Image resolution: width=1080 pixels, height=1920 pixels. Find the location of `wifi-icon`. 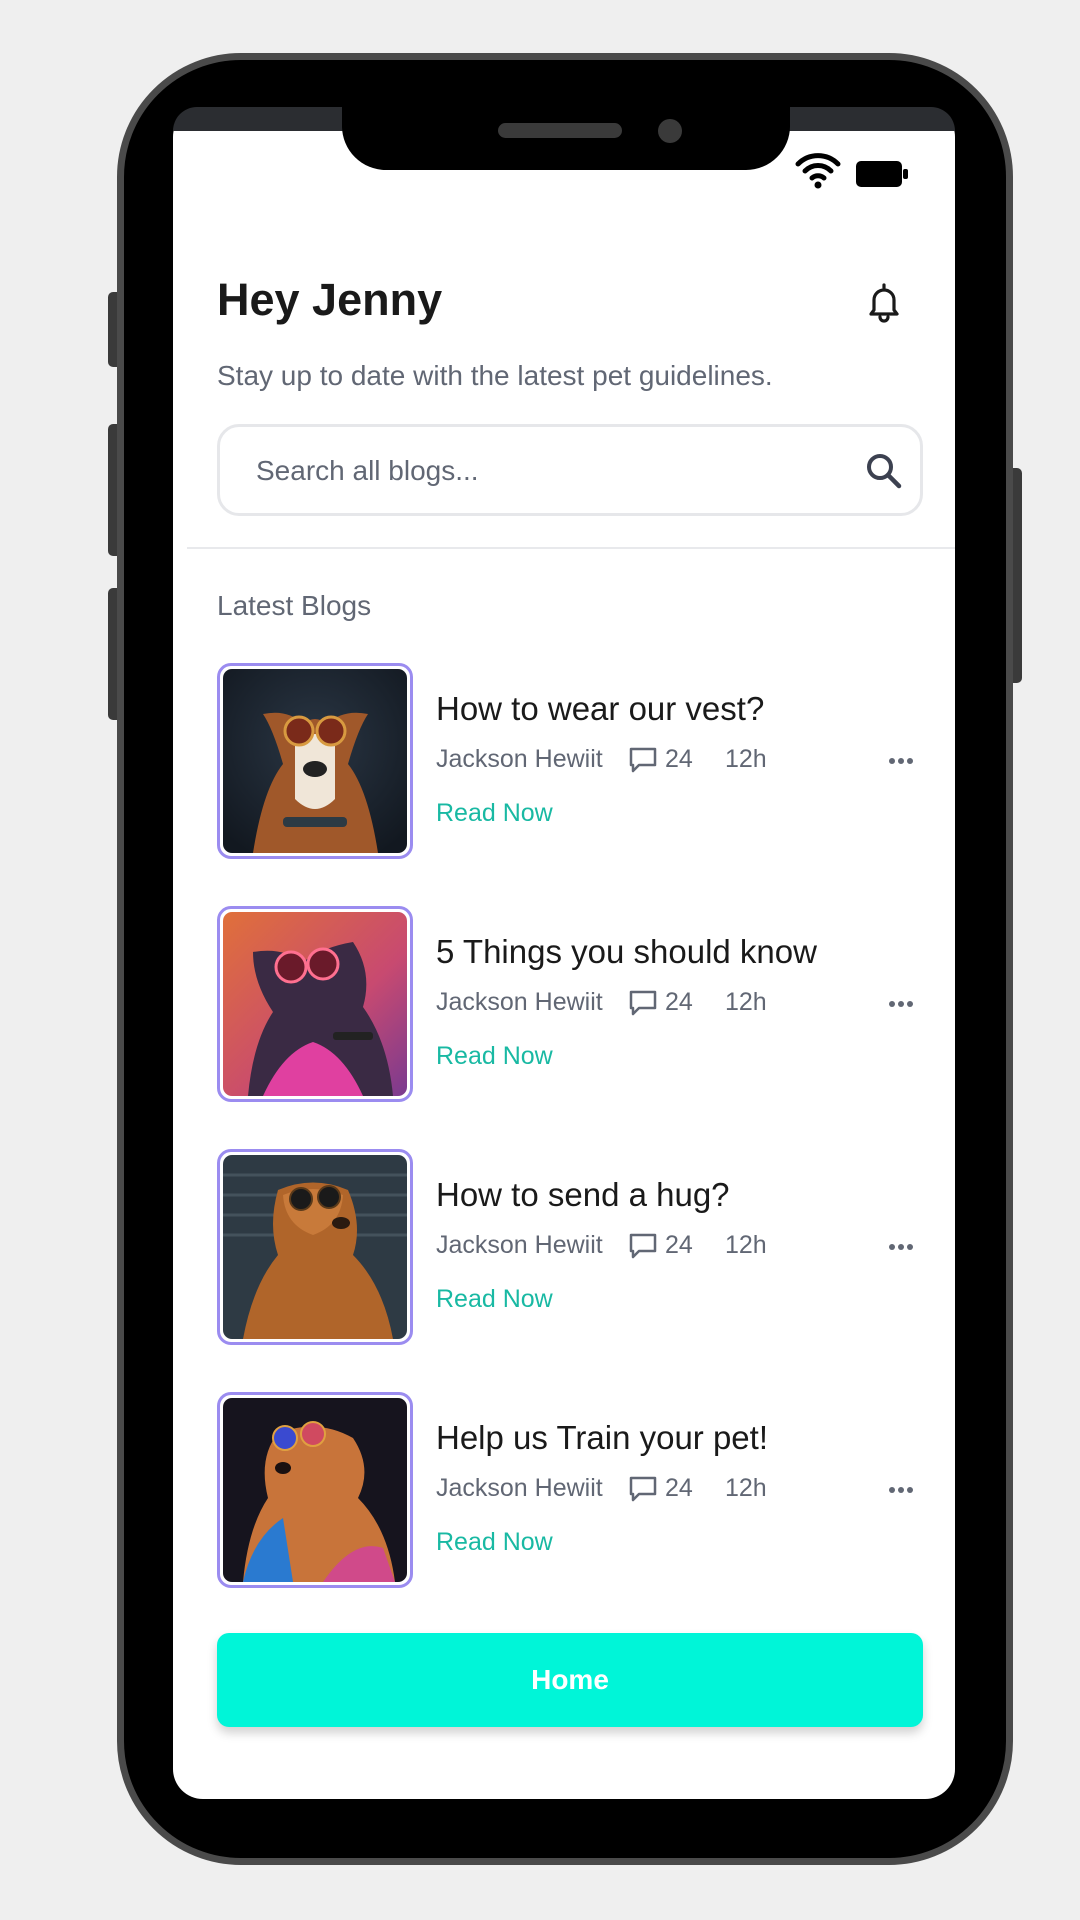

wifi-icon is located at coordinates (818, 171).